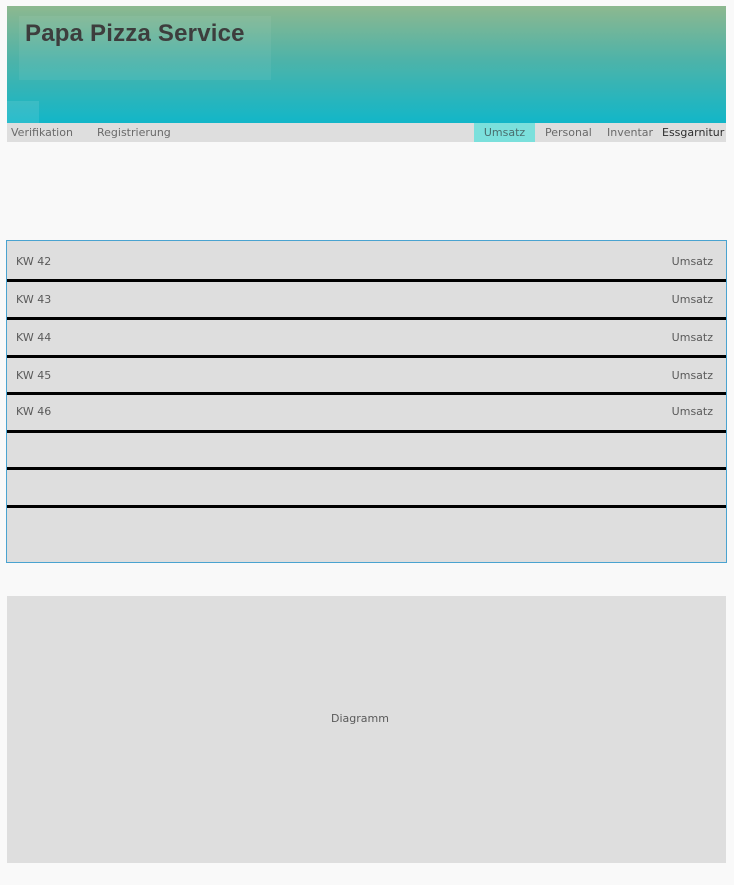 The image size is (734, 885). Describe the element at coordinates (23, 112) in the screenshot. I see `header-decoration-small` at that location.